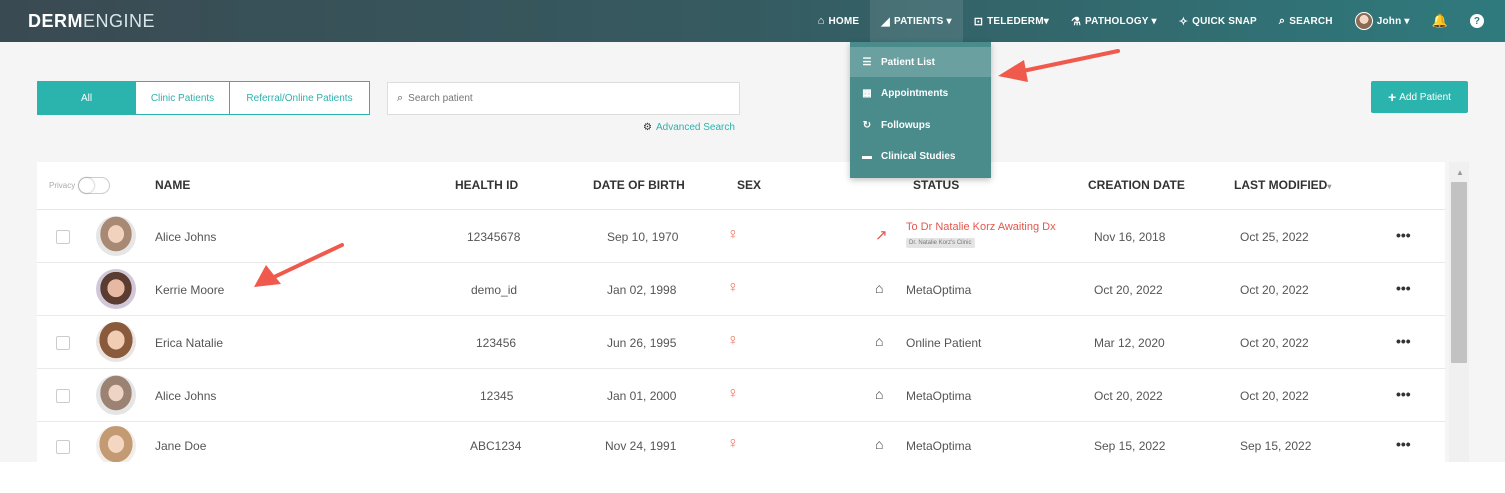 The width and height of the screenshot is (1505, 493). What do you see at coordinates (496, 343) in the screenshot?
I see `health-id: 123456` at bounding box center [496, 343].